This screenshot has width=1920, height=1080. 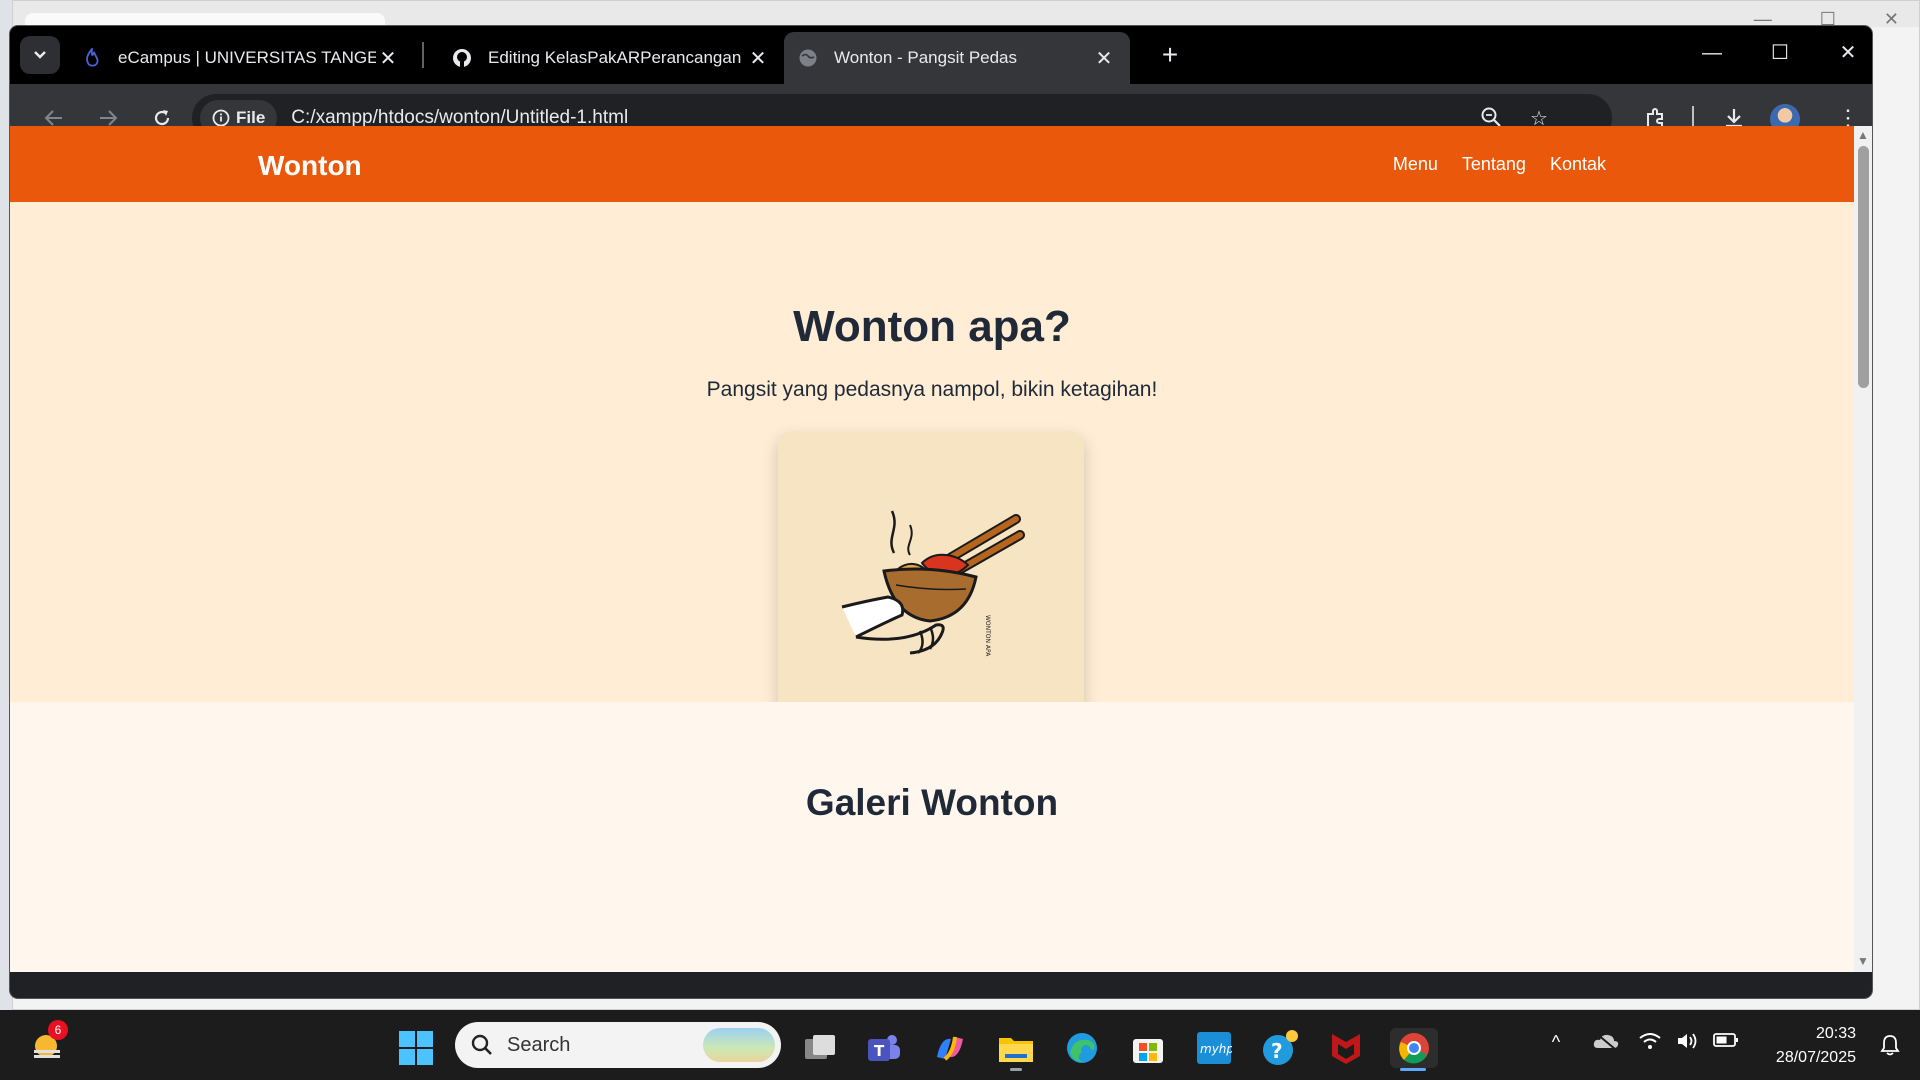 What do you see at coordinates (1556, 1042) in the screenshot?
I see `chevron-up-icon: ^` at bounding box center [1556, 1042].